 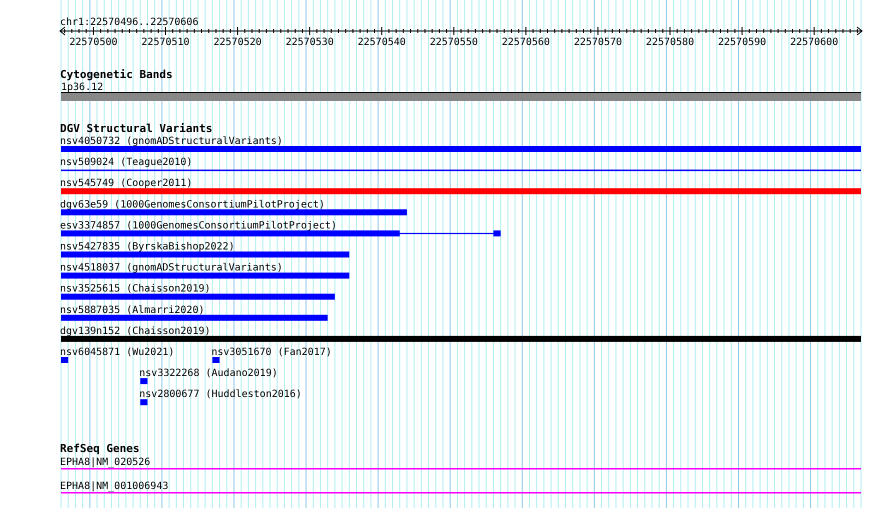 I want to click on variant-label: nsv509024 (Teague2010), so click(x=126, y=162).